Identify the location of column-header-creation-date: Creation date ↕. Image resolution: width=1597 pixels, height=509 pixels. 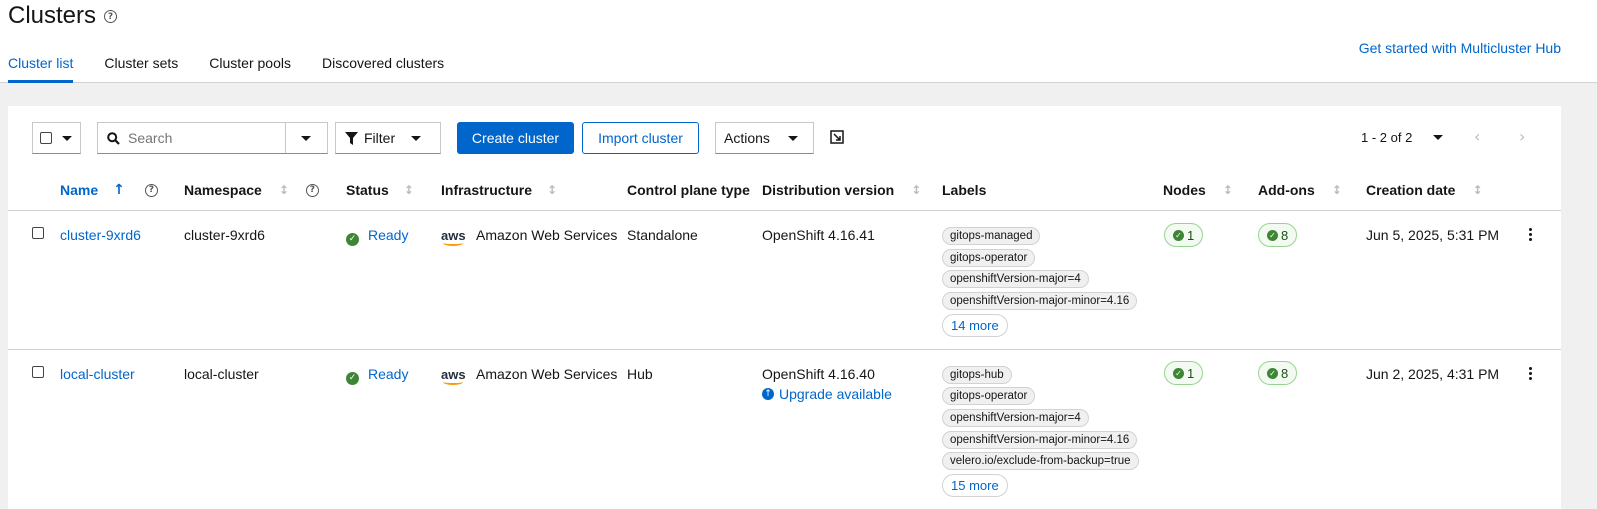
(1424, 190).